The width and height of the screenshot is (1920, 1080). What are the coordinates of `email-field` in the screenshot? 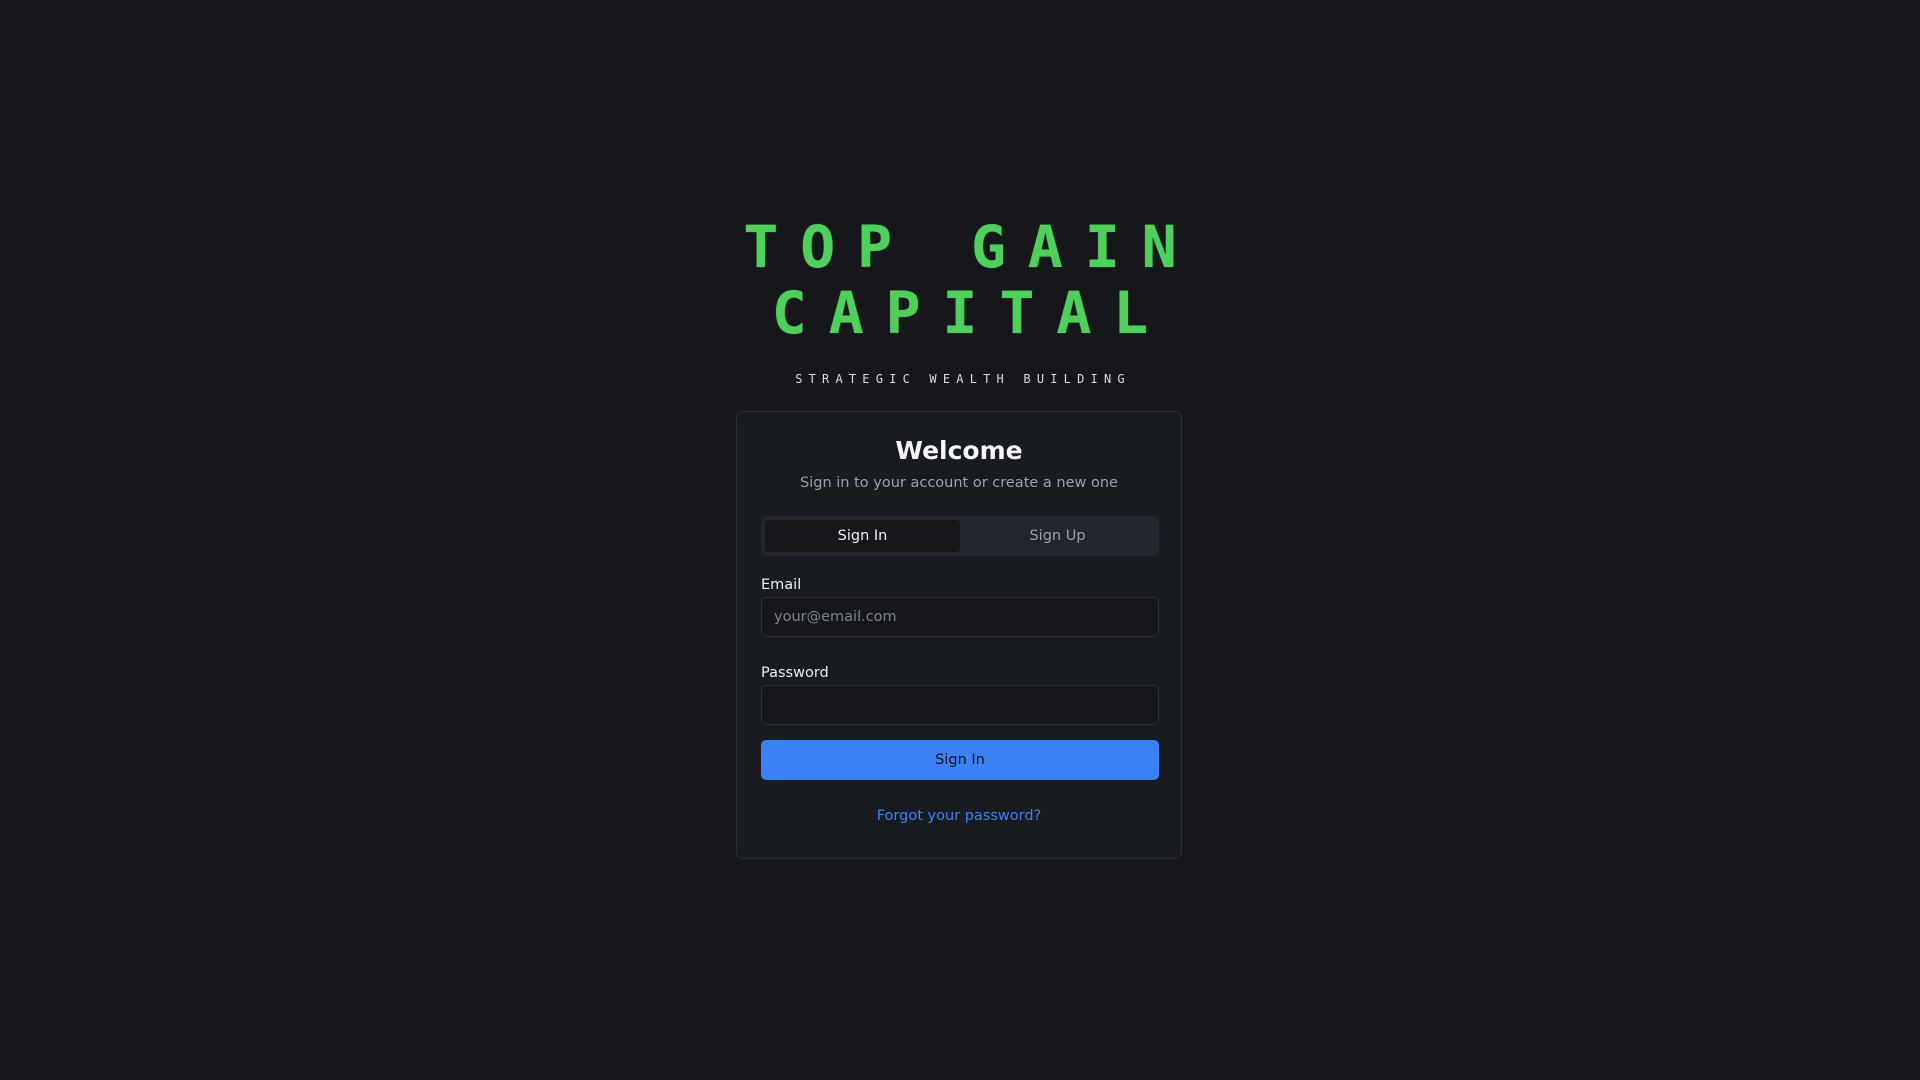 It's located at (960, 617).